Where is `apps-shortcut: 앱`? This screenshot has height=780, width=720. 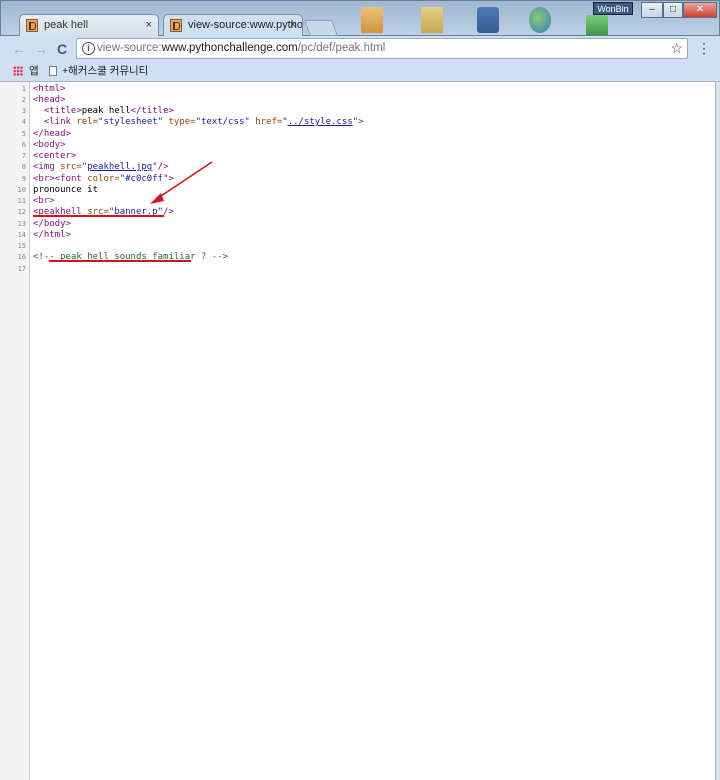
apps-shortcut: 앱 is located at coordinates (34, 71).